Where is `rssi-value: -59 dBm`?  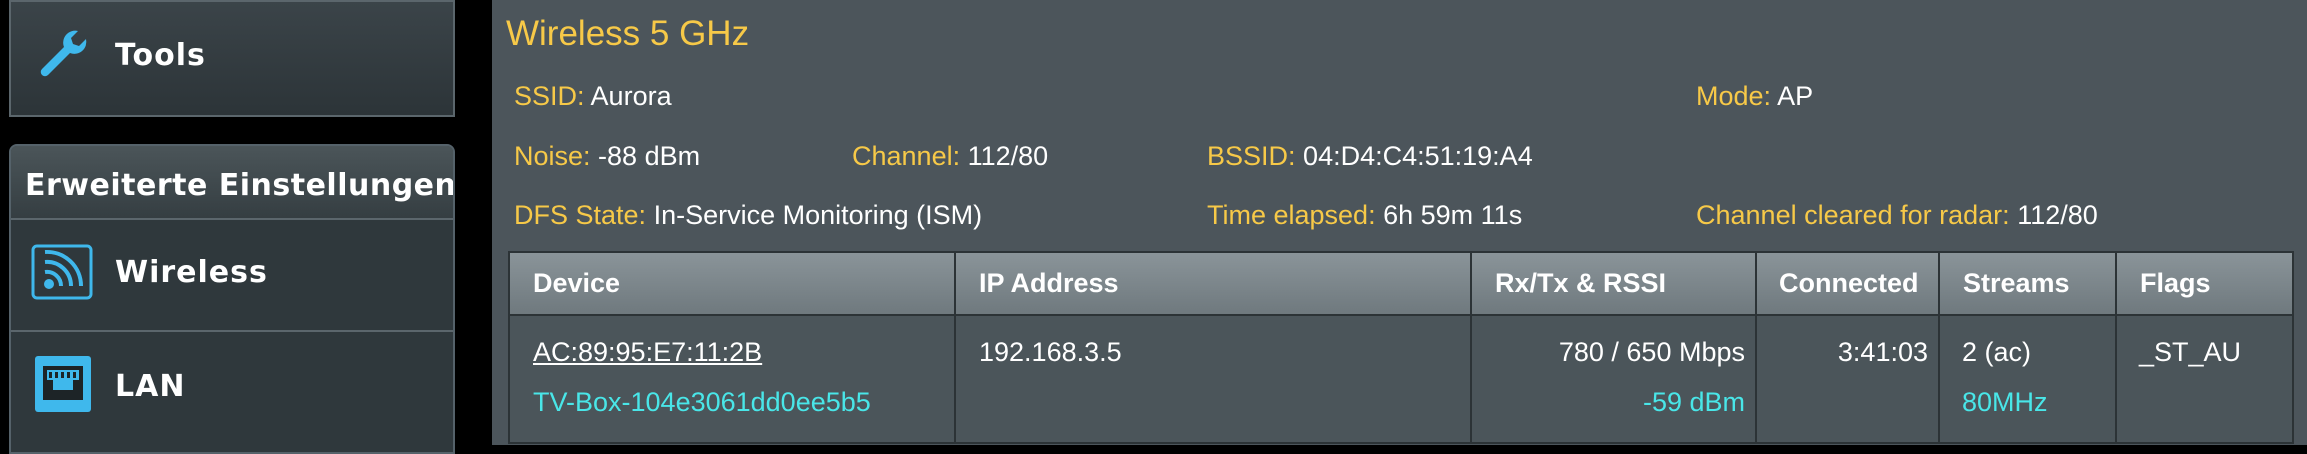
rssi-value: -59 dBm is located at coordinates (1693, 402).